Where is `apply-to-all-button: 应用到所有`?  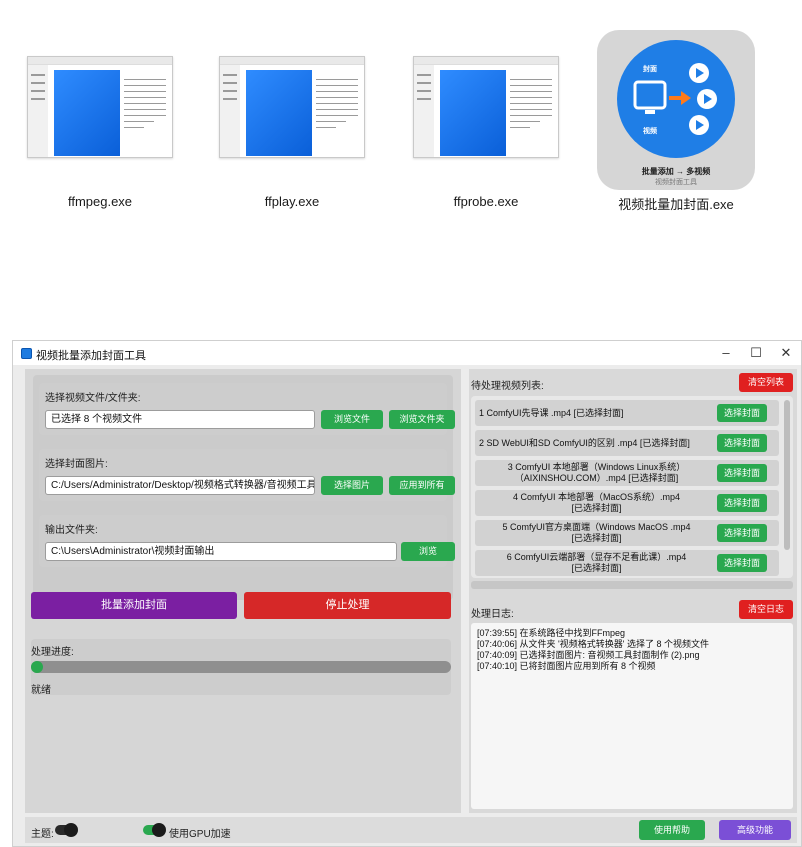
apply-to-all-button: 应用到所有 is located at coordinates (422, 485).